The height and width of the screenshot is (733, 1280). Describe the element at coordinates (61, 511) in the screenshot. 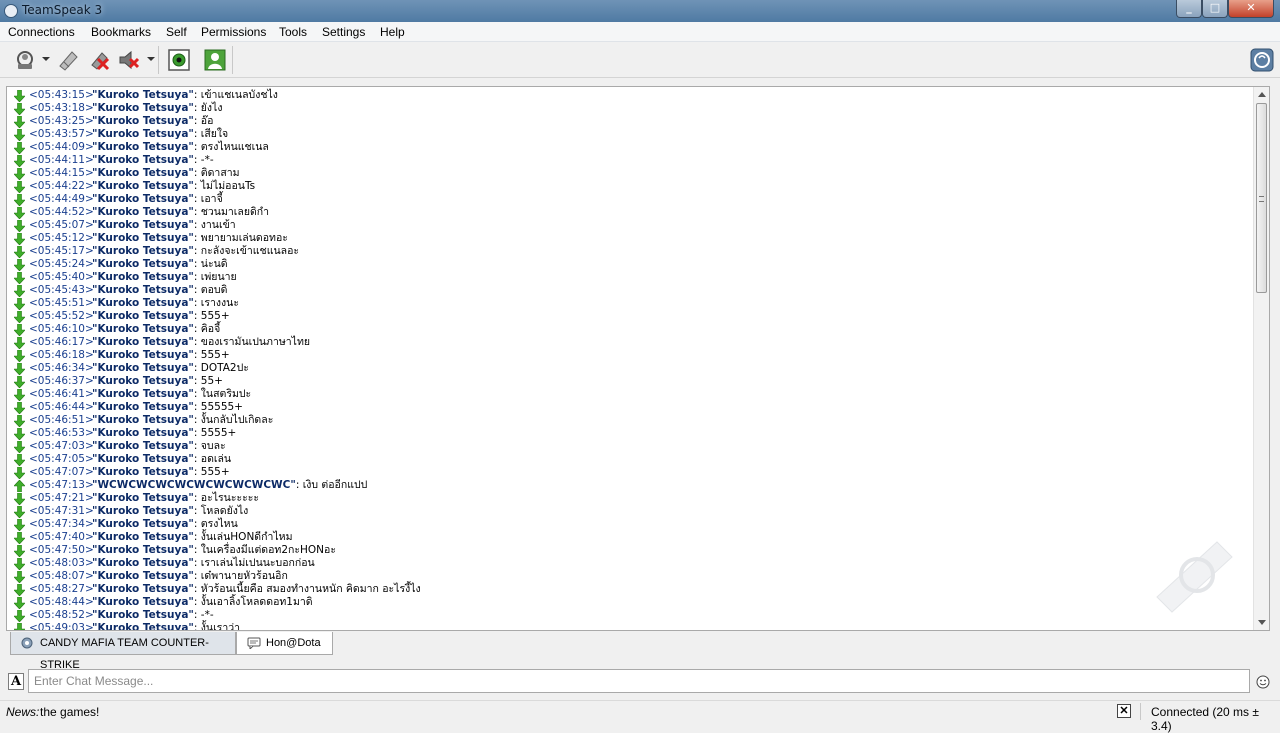

I see `message-timestamp: <05:47:31>` at that location.